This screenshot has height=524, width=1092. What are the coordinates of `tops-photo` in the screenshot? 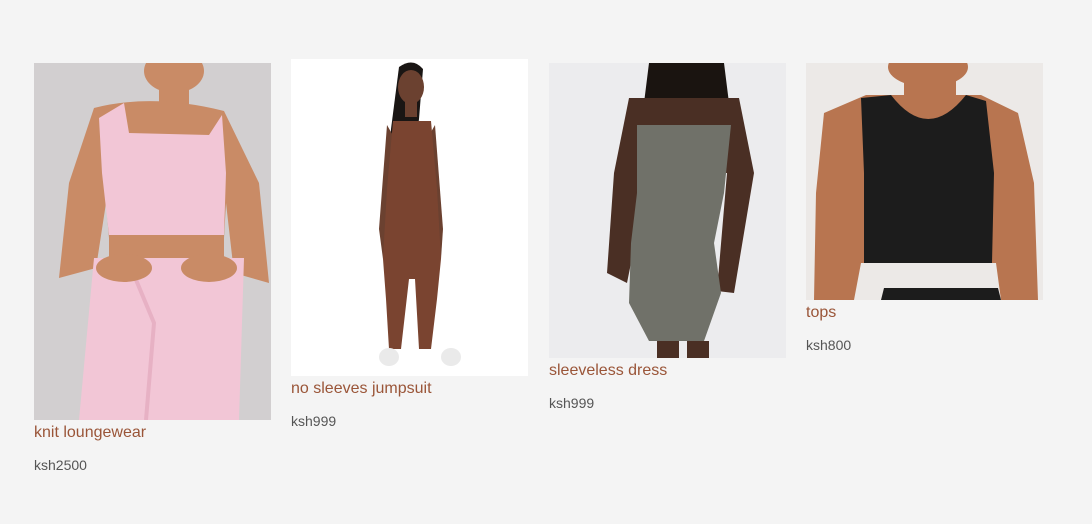 It's located at (924, 181).